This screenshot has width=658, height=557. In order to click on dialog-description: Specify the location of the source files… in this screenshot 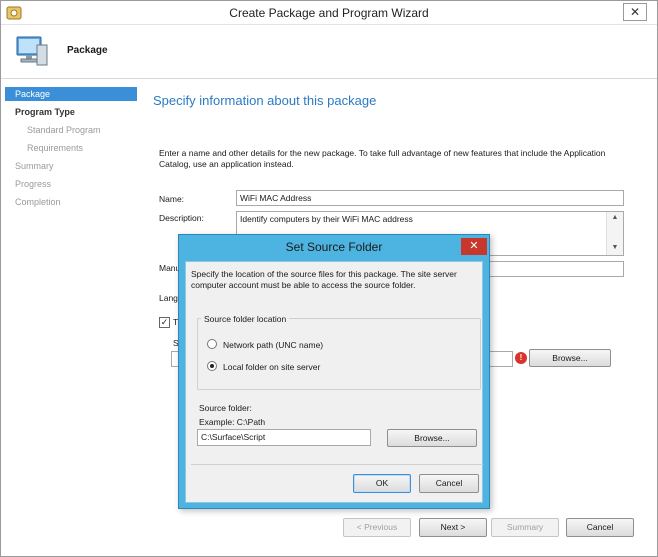, I will do `click(324, 279)`.